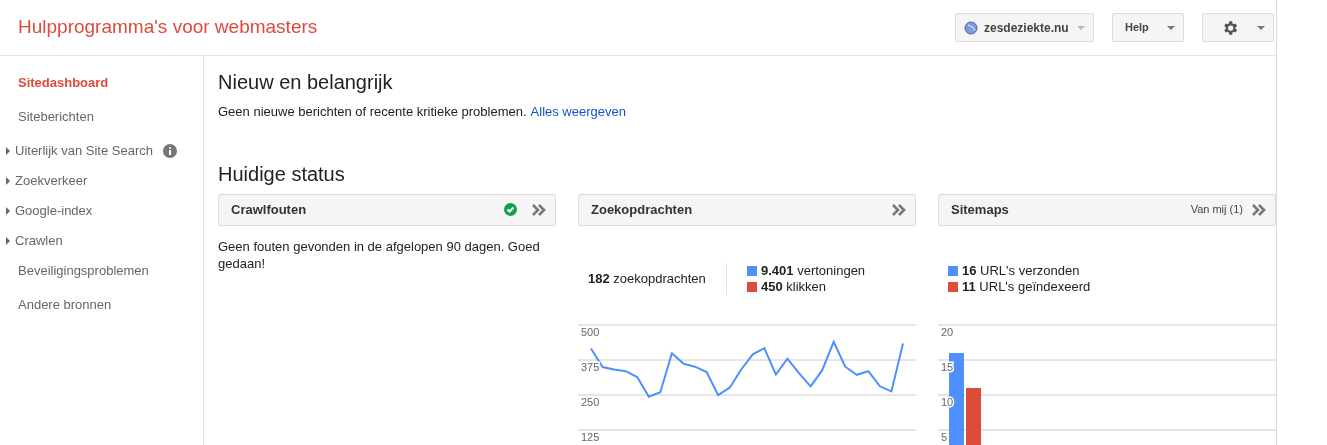 This screenshot has width=1327, height=445. What do you see at coordinates (282, 173) in the screenshot?
I see `section-heading: Huidige status` at bounding box center [282, 173].